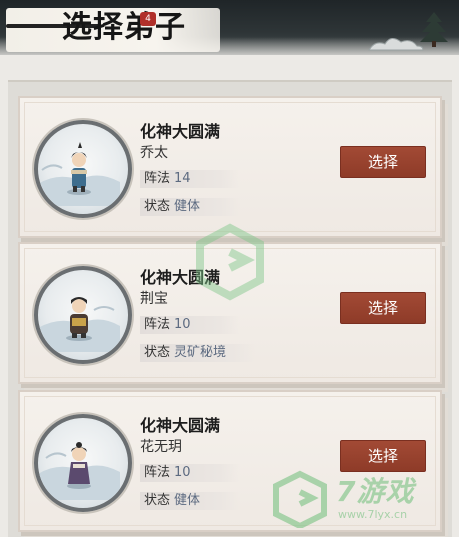  Describe the element at coordinates (124, 27) in the screenshot. I see `page-title: 选择弟子` at that location.